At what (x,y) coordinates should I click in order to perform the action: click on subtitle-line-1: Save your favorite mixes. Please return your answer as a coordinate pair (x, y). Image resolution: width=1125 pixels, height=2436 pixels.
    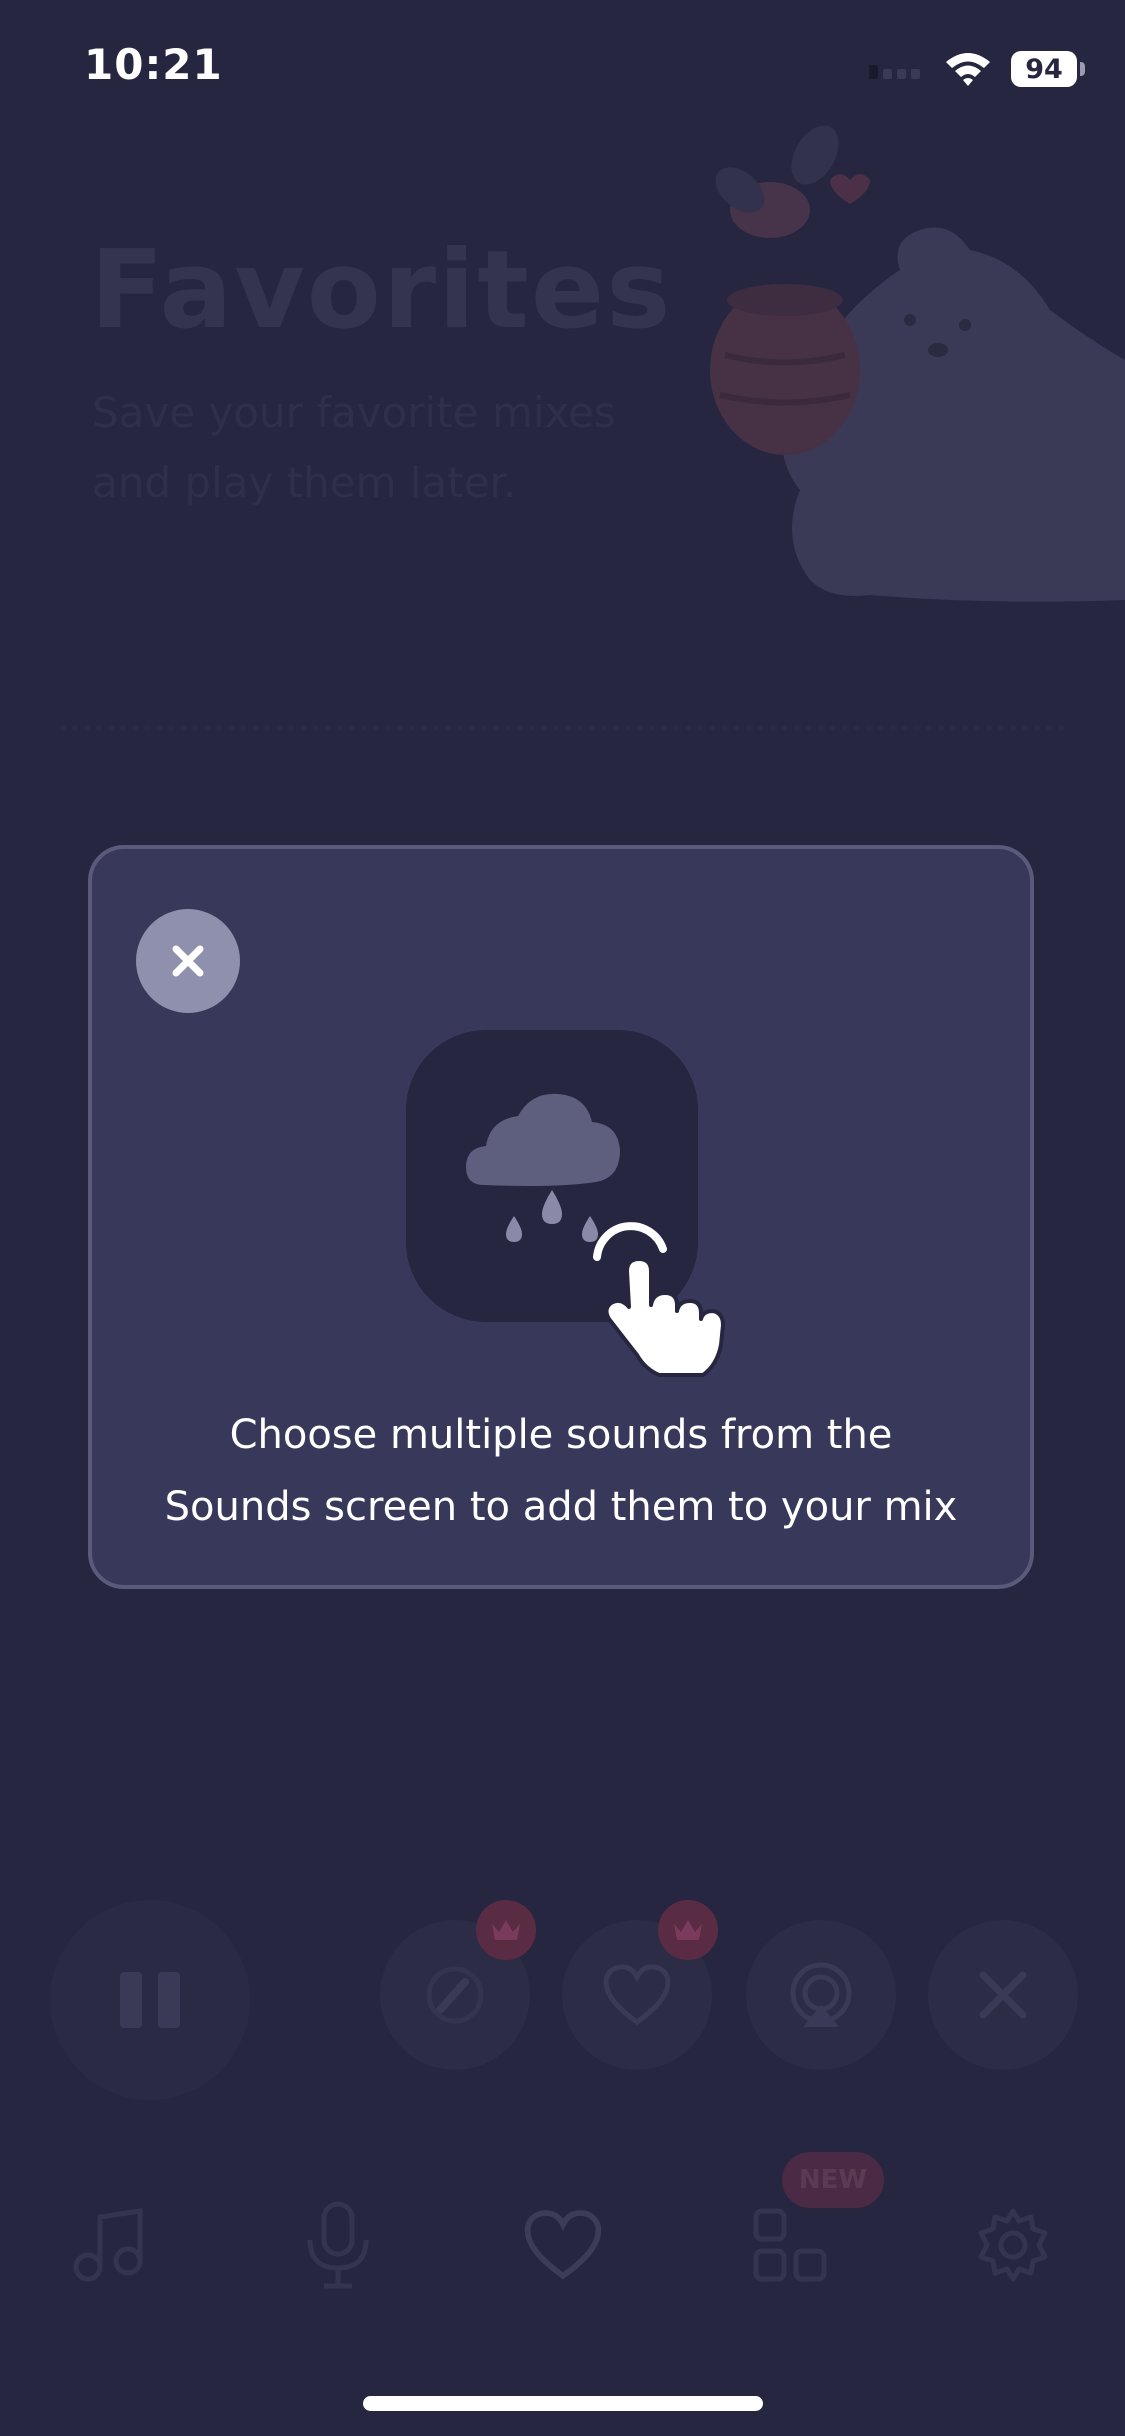
    Looking at the image, I should click on (354, 412).